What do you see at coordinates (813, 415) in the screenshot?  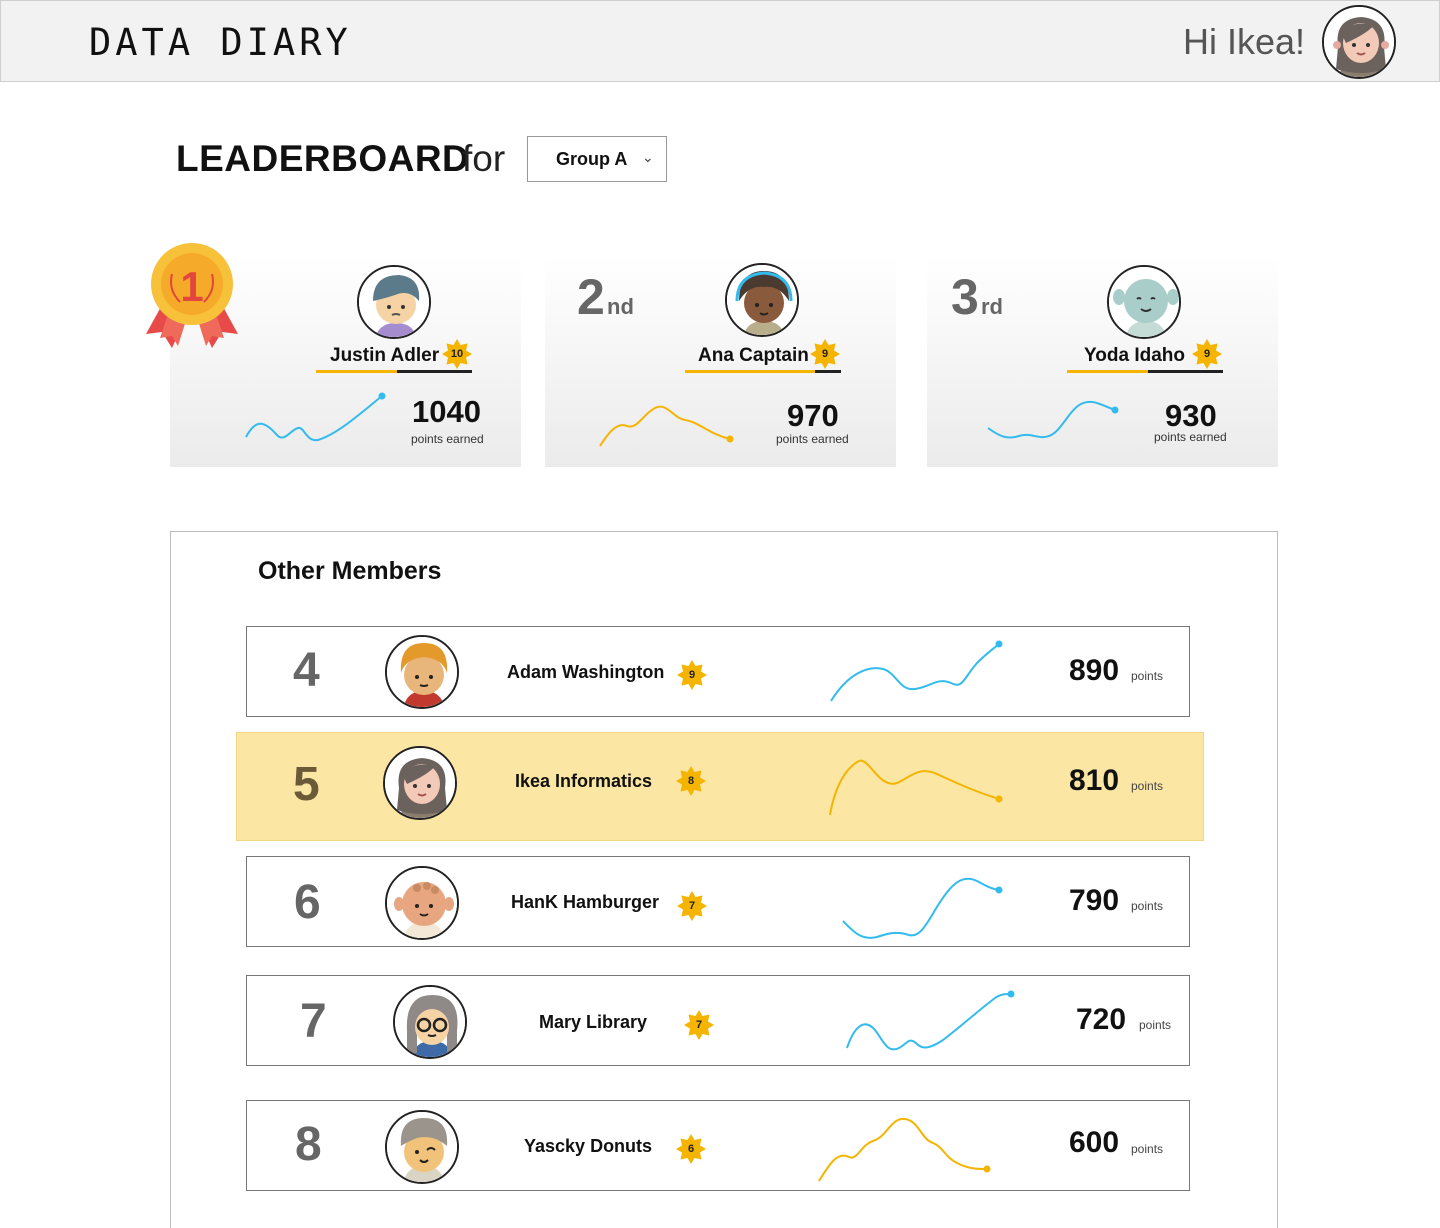 I see `points-value: 970` at bounding box center [813, 415].